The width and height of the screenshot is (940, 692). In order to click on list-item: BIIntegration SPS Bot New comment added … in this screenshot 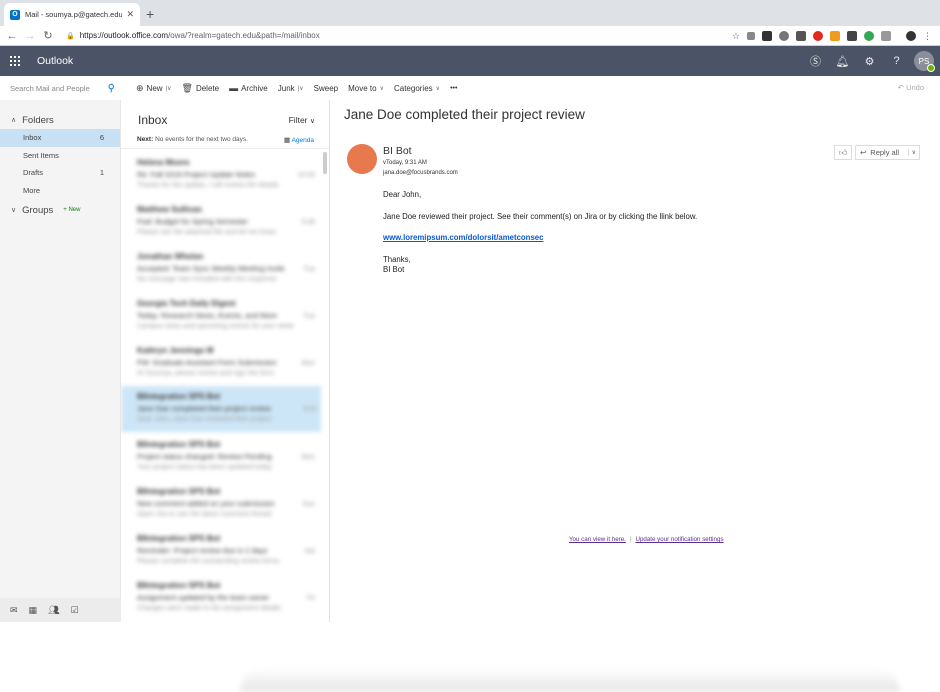, I will do `click(220, 504)`.